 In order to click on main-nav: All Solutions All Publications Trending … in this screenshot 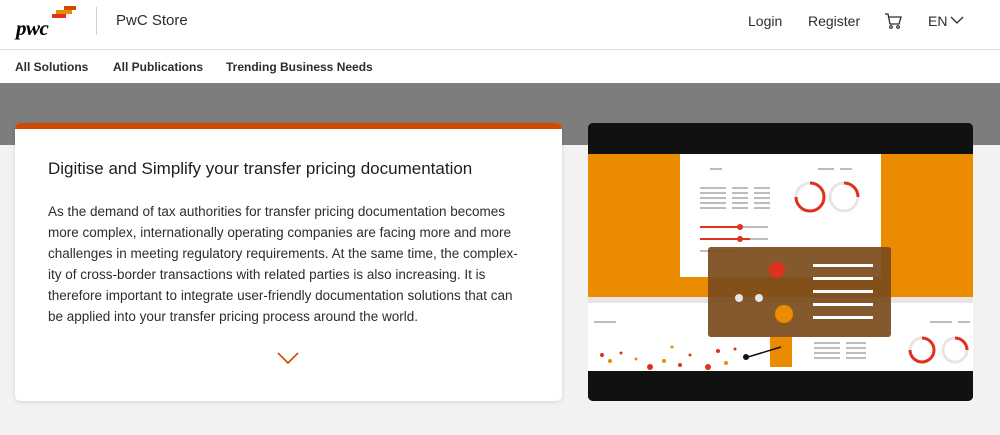, I will do `click(500, 66)`.